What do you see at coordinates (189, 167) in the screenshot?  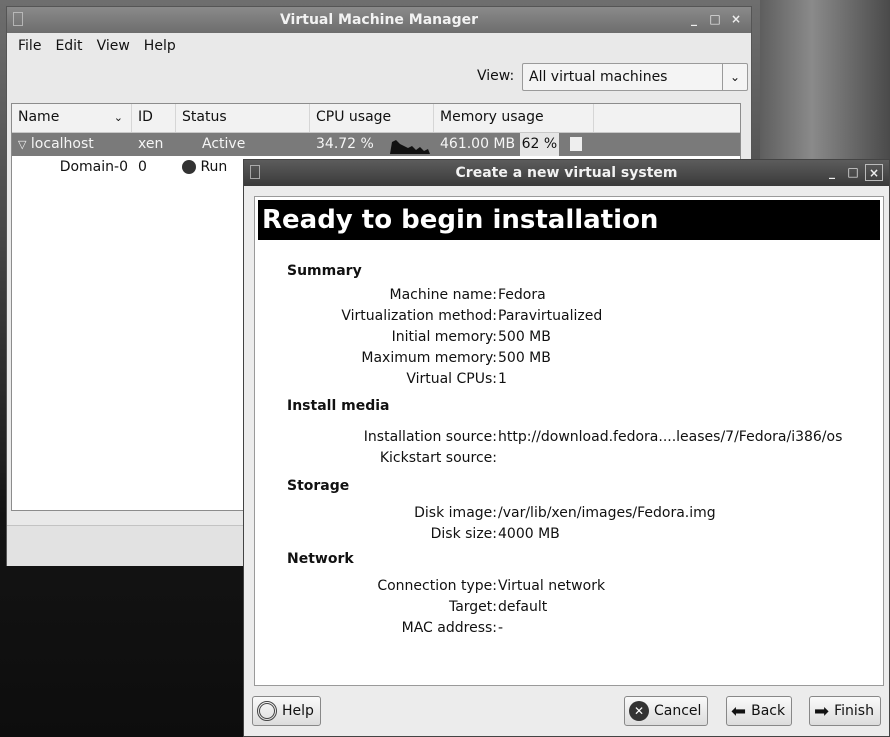 I see `running-icon` at bounding box center [189, 167].